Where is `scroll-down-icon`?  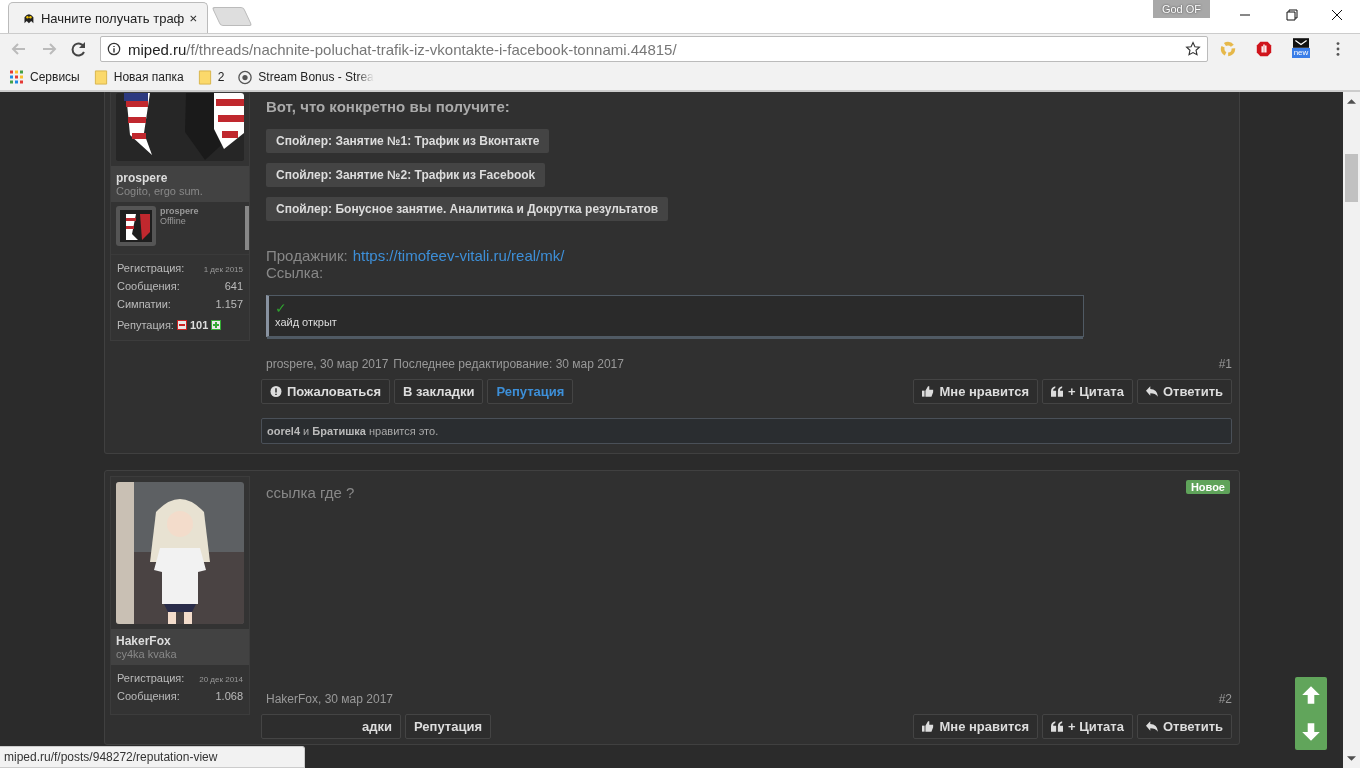 scroll-down-icon is located at coordinates (1351, 759).